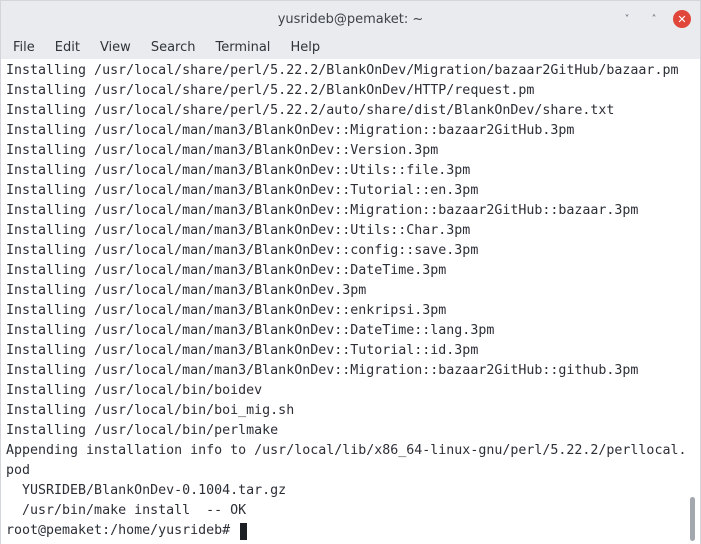 The image size is (701, 544). Describe the element at coordinates (346, 531) in the screenshot. I see `prompt-line: root@pemaket:/home/yusrideb#` at that location.